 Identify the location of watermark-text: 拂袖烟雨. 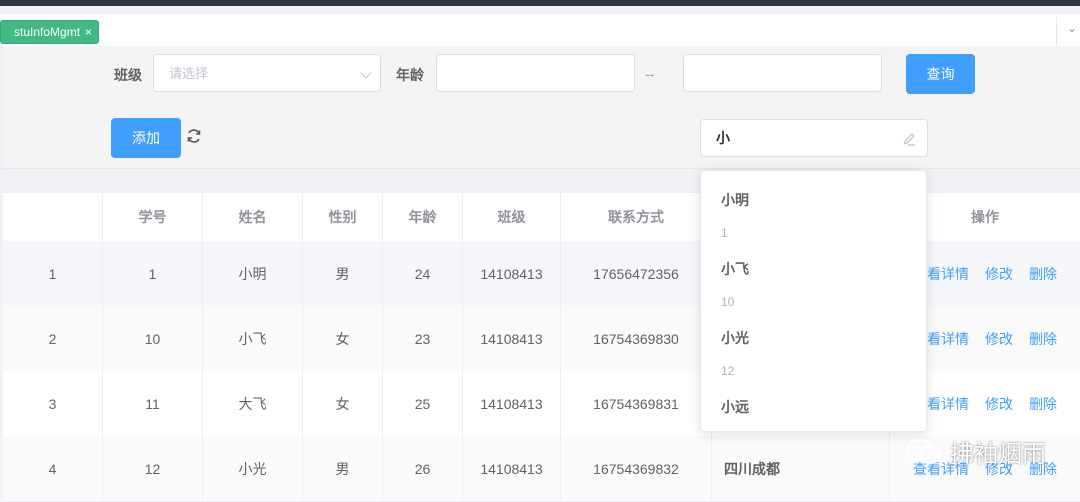
(998, 454).